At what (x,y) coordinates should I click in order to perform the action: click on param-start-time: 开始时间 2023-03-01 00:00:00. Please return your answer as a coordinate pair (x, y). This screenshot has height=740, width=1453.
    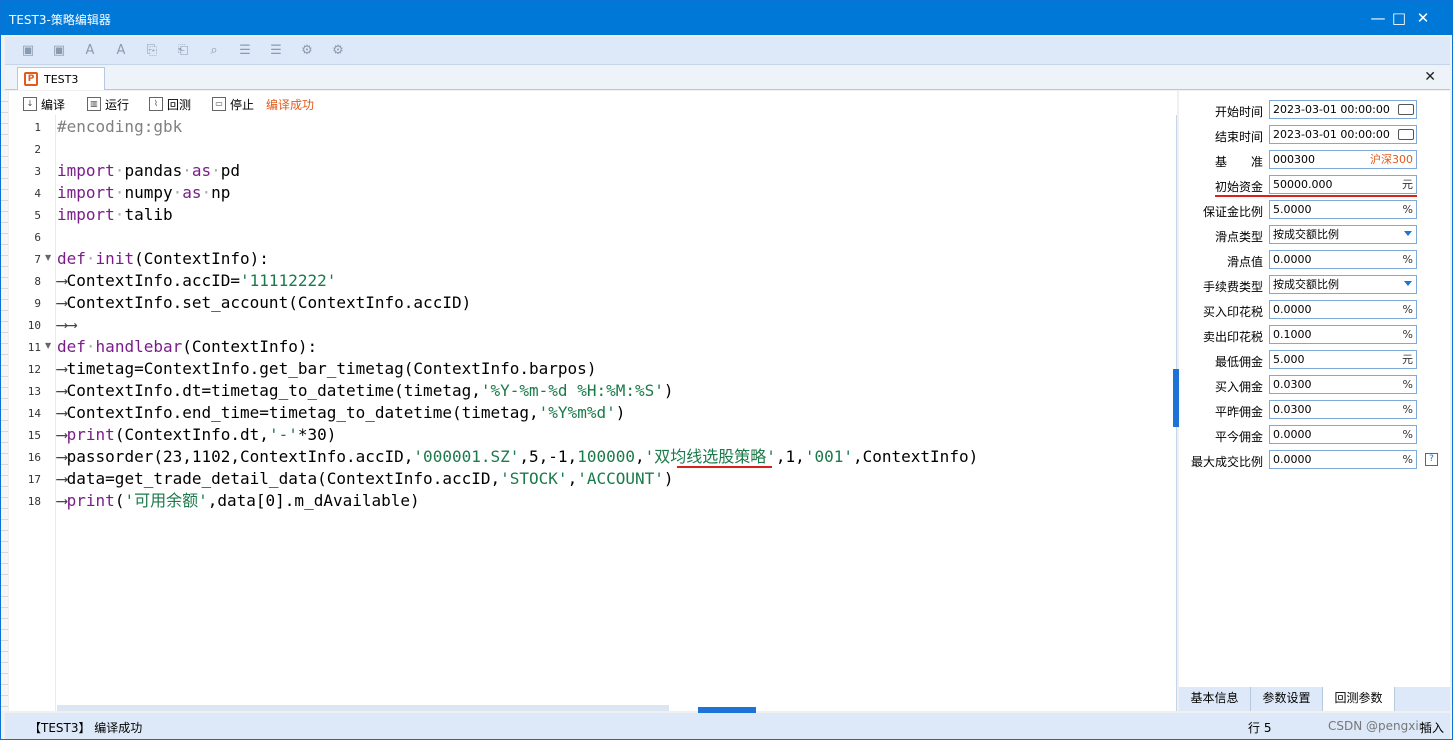
    Looking at the image, I should click on (1314, 110).